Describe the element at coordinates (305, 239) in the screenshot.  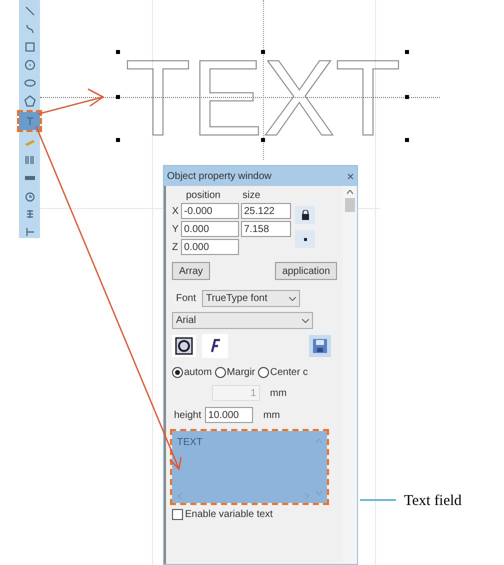
I see `center-button` at that location.